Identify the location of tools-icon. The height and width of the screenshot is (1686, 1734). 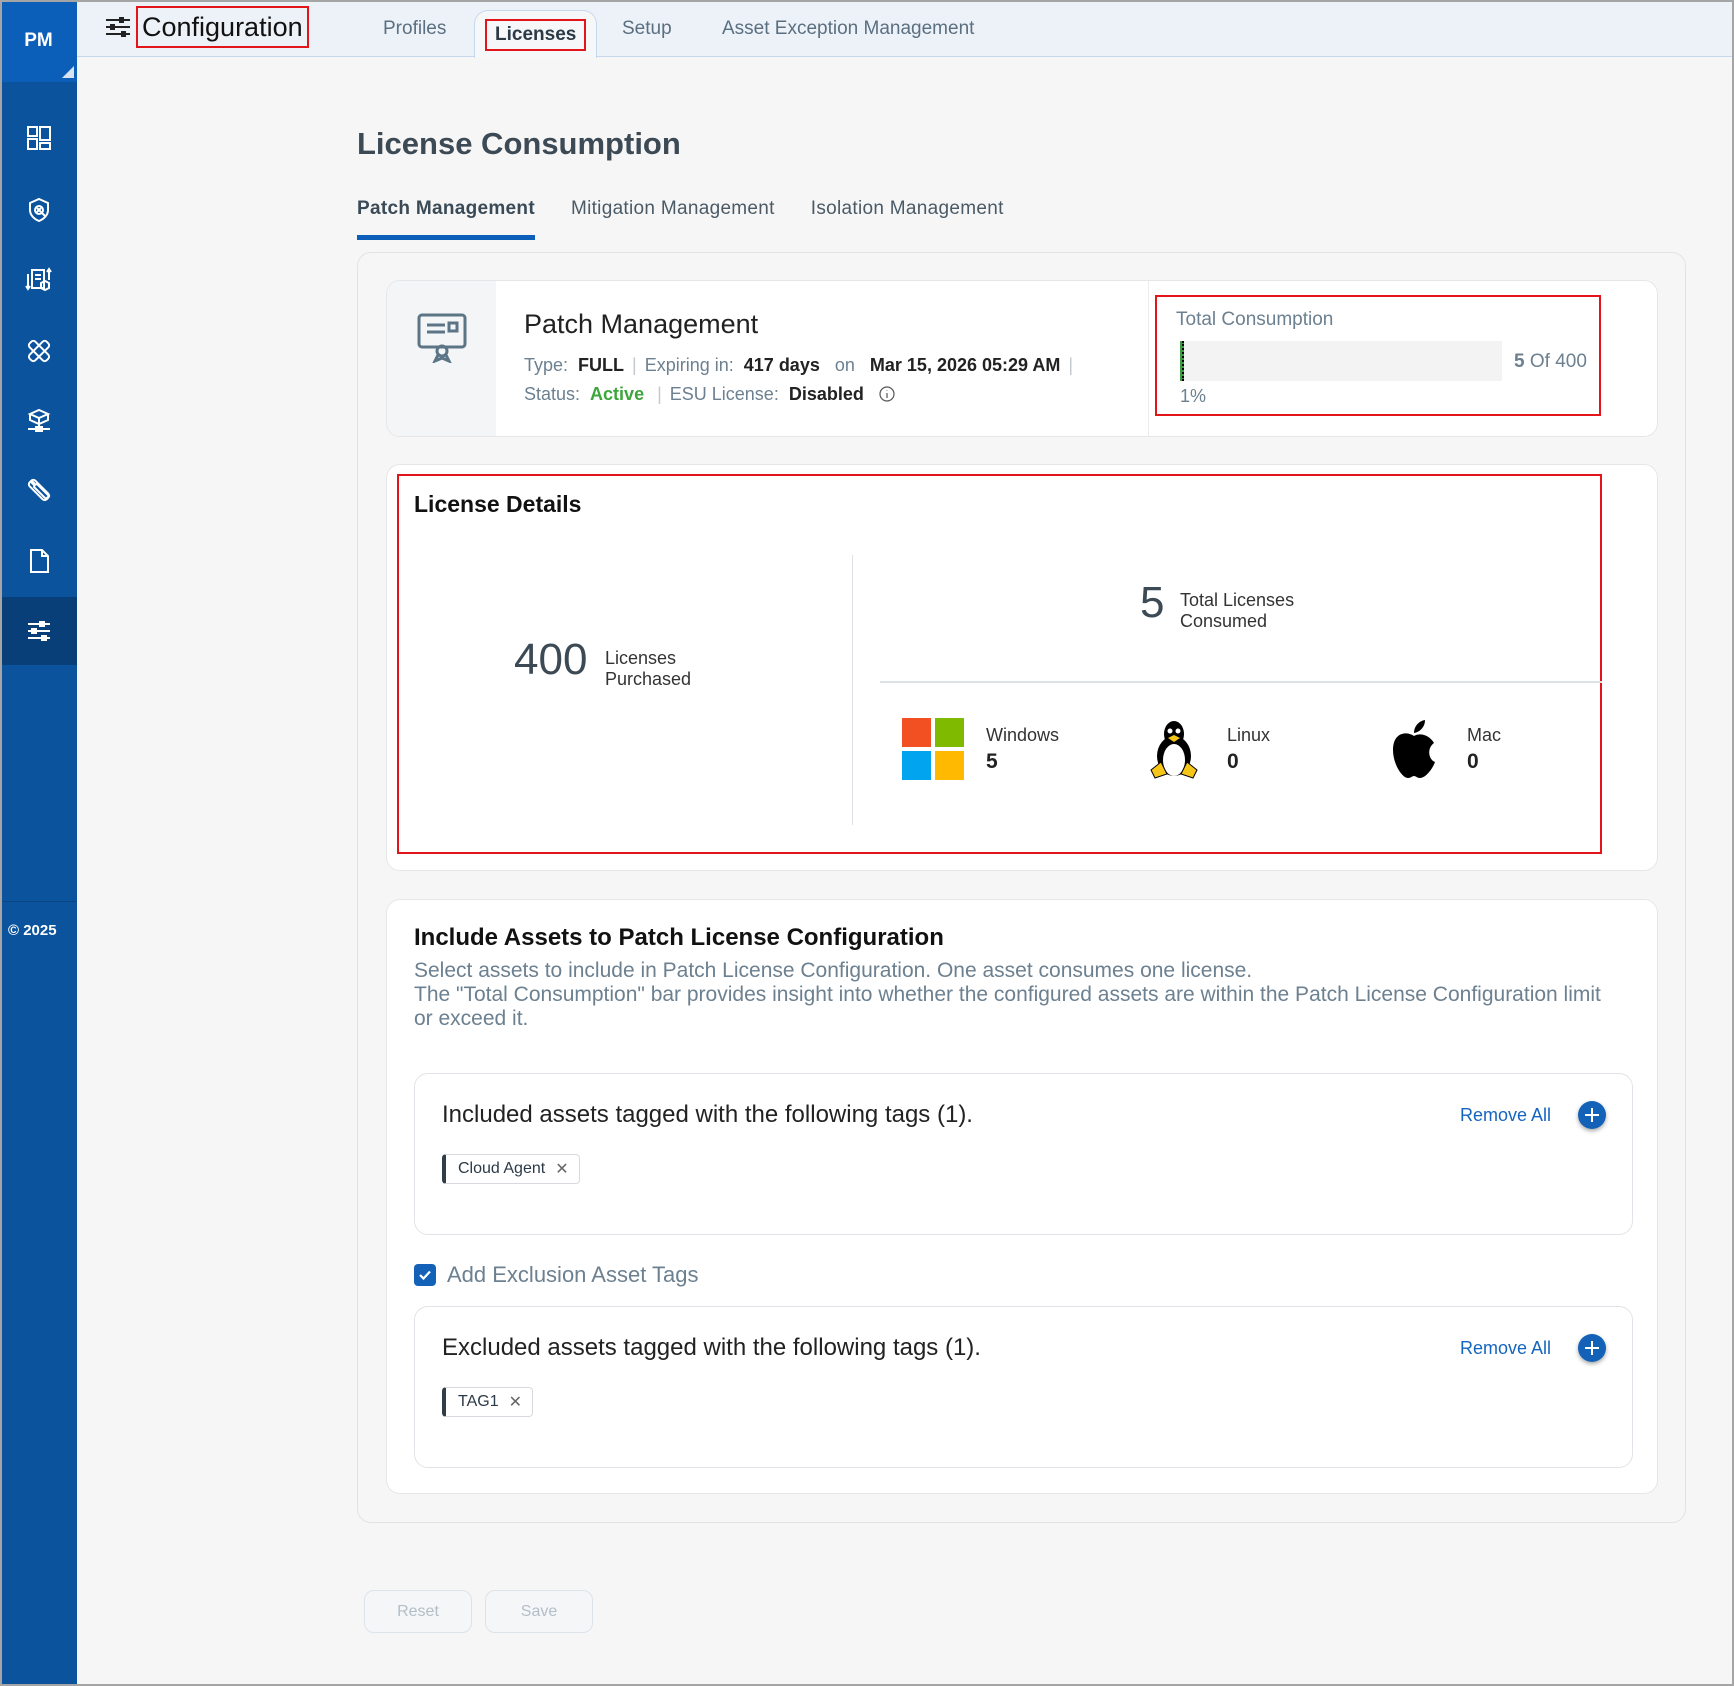
(38, 490).